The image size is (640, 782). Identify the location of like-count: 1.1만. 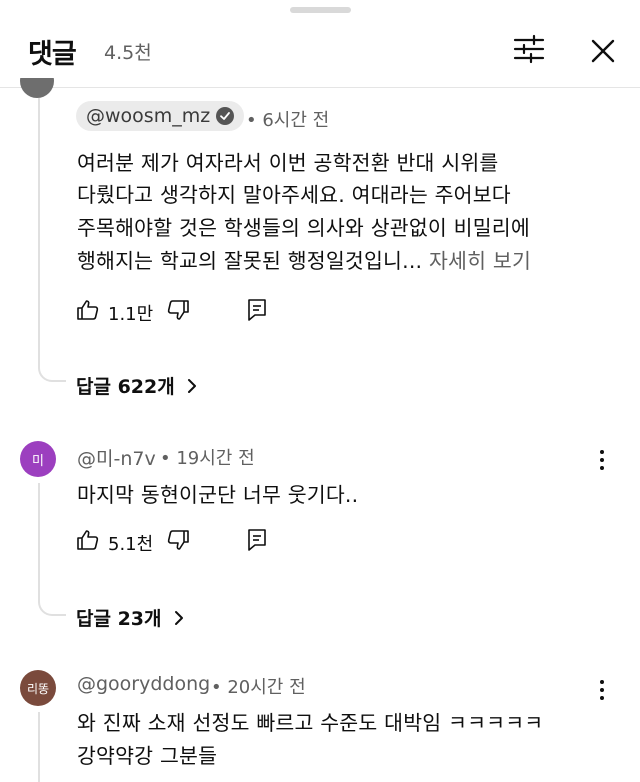
(131, 314).